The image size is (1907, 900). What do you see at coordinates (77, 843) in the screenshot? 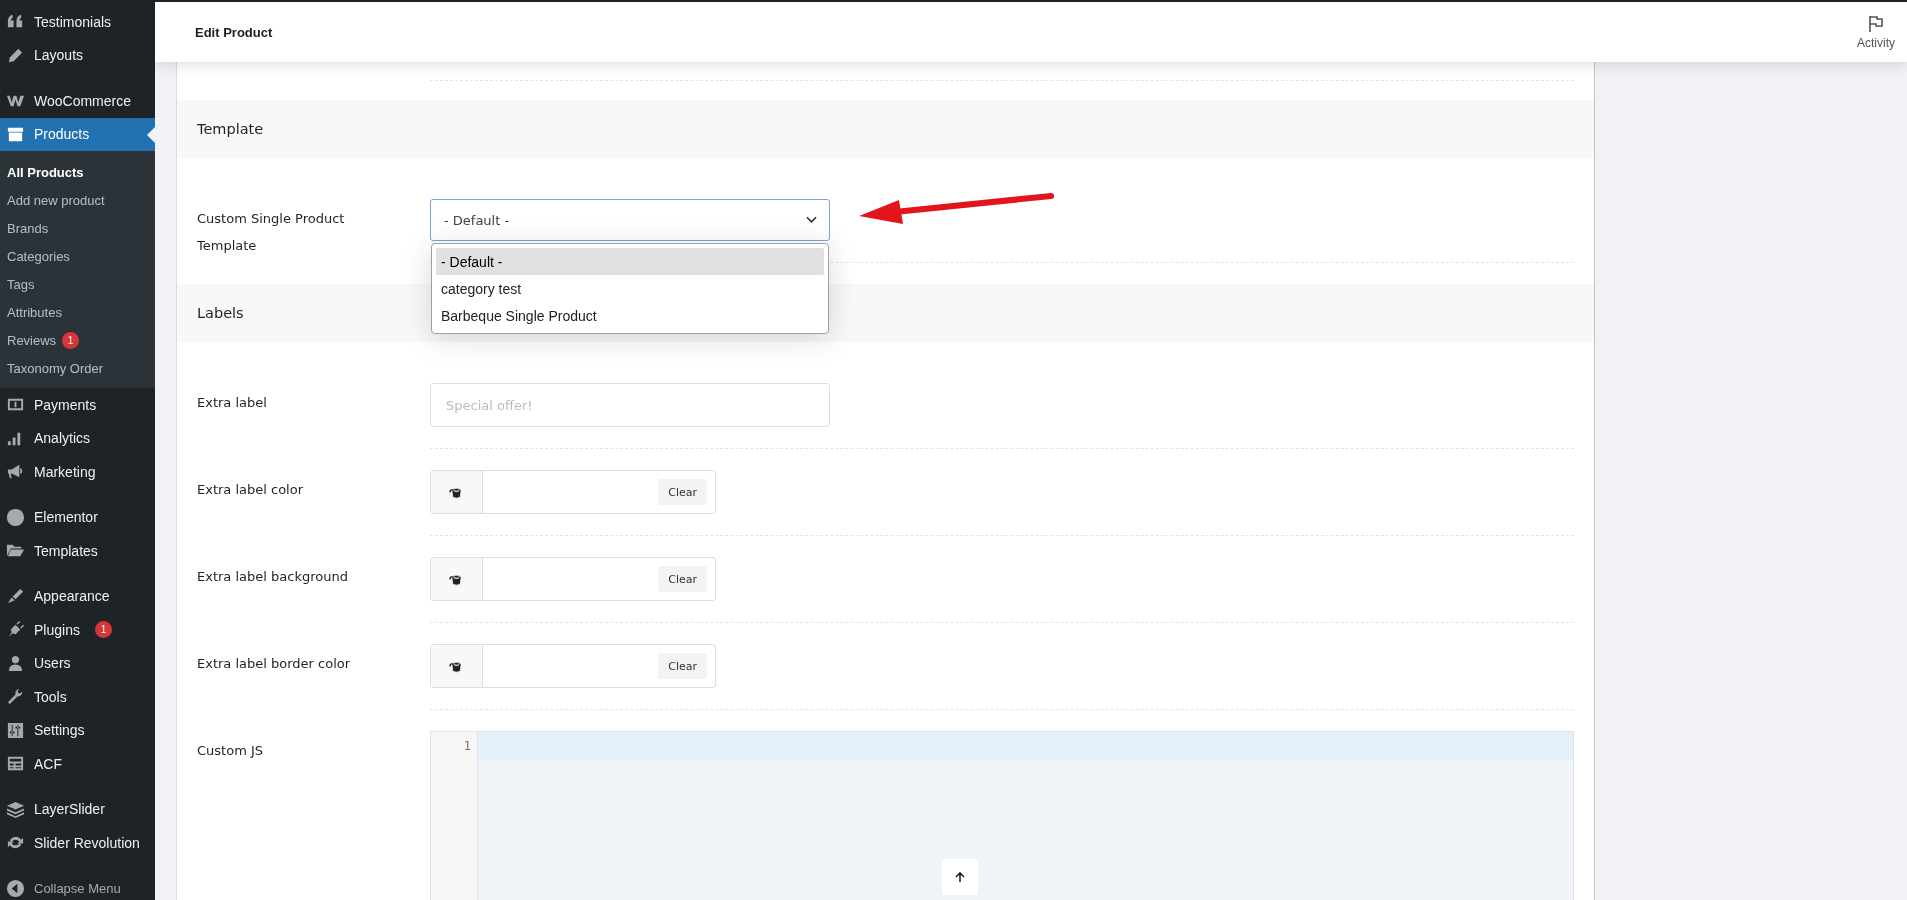
I see `sidebar-item: Slider Revolution` at bounding box center [77, 843].